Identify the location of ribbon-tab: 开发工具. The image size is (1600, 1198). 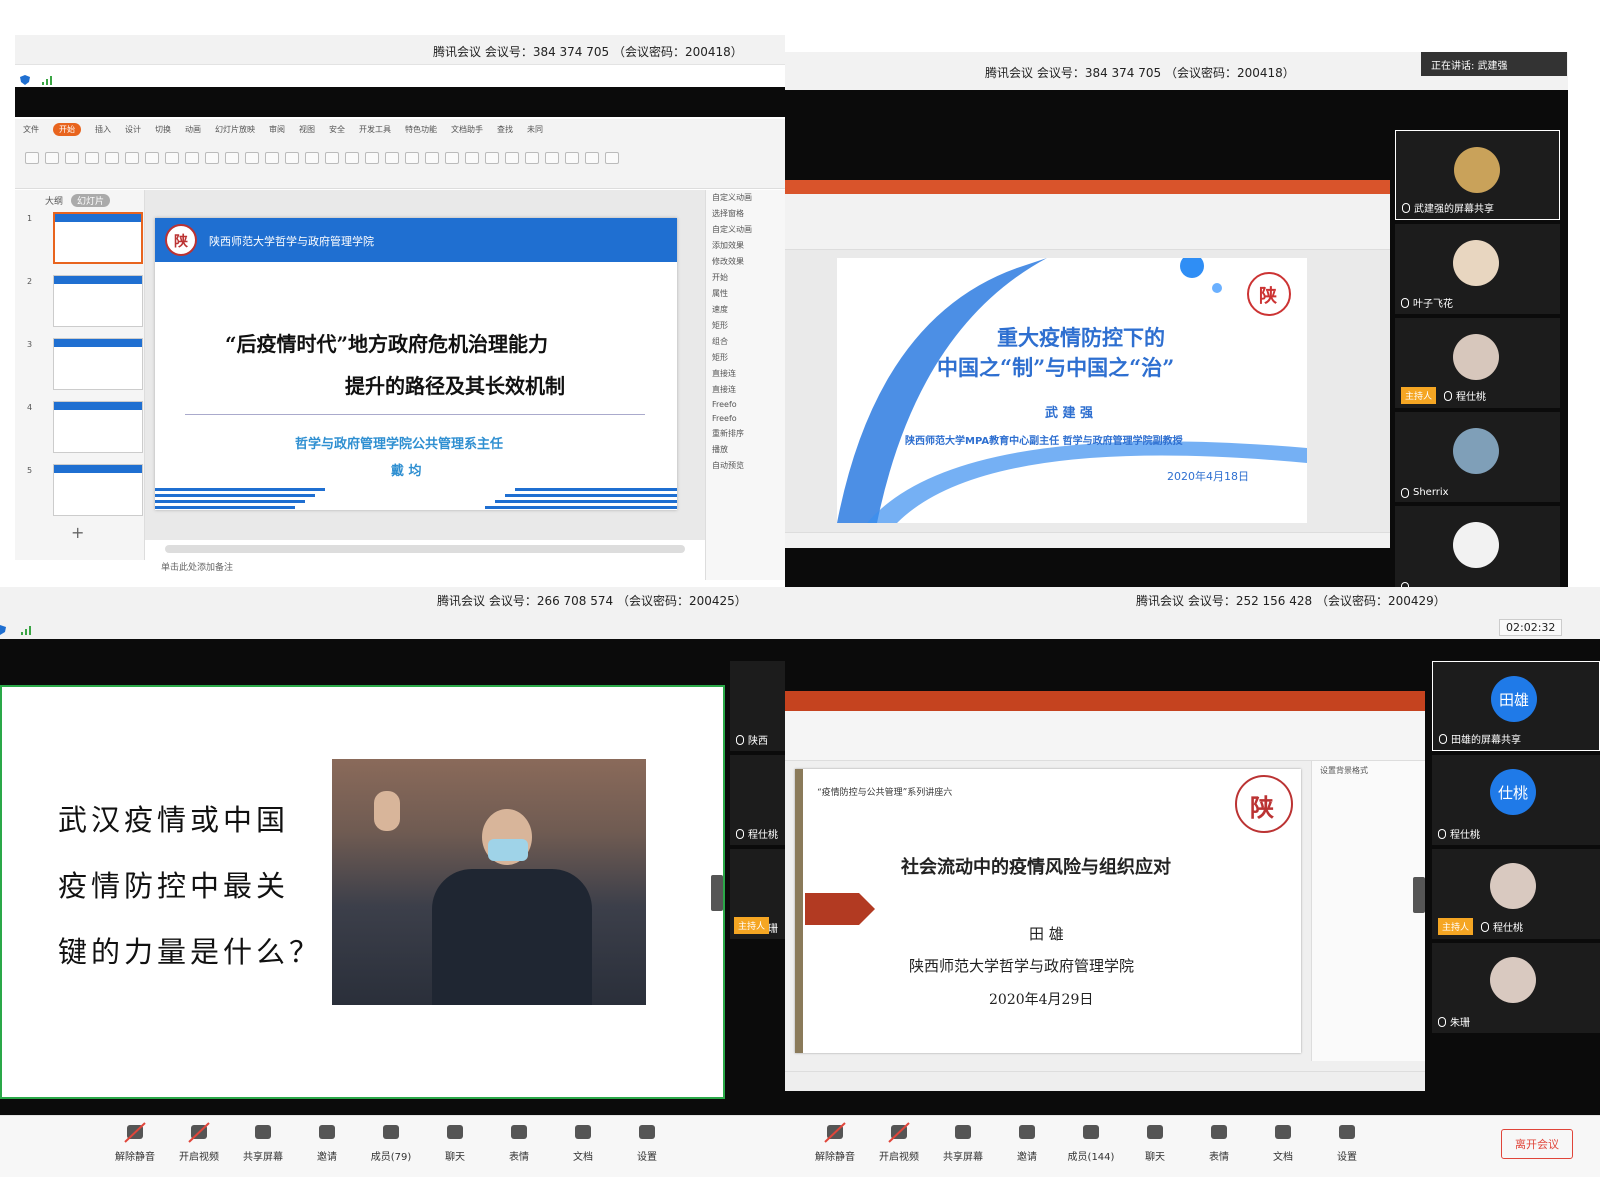
(375, 129).